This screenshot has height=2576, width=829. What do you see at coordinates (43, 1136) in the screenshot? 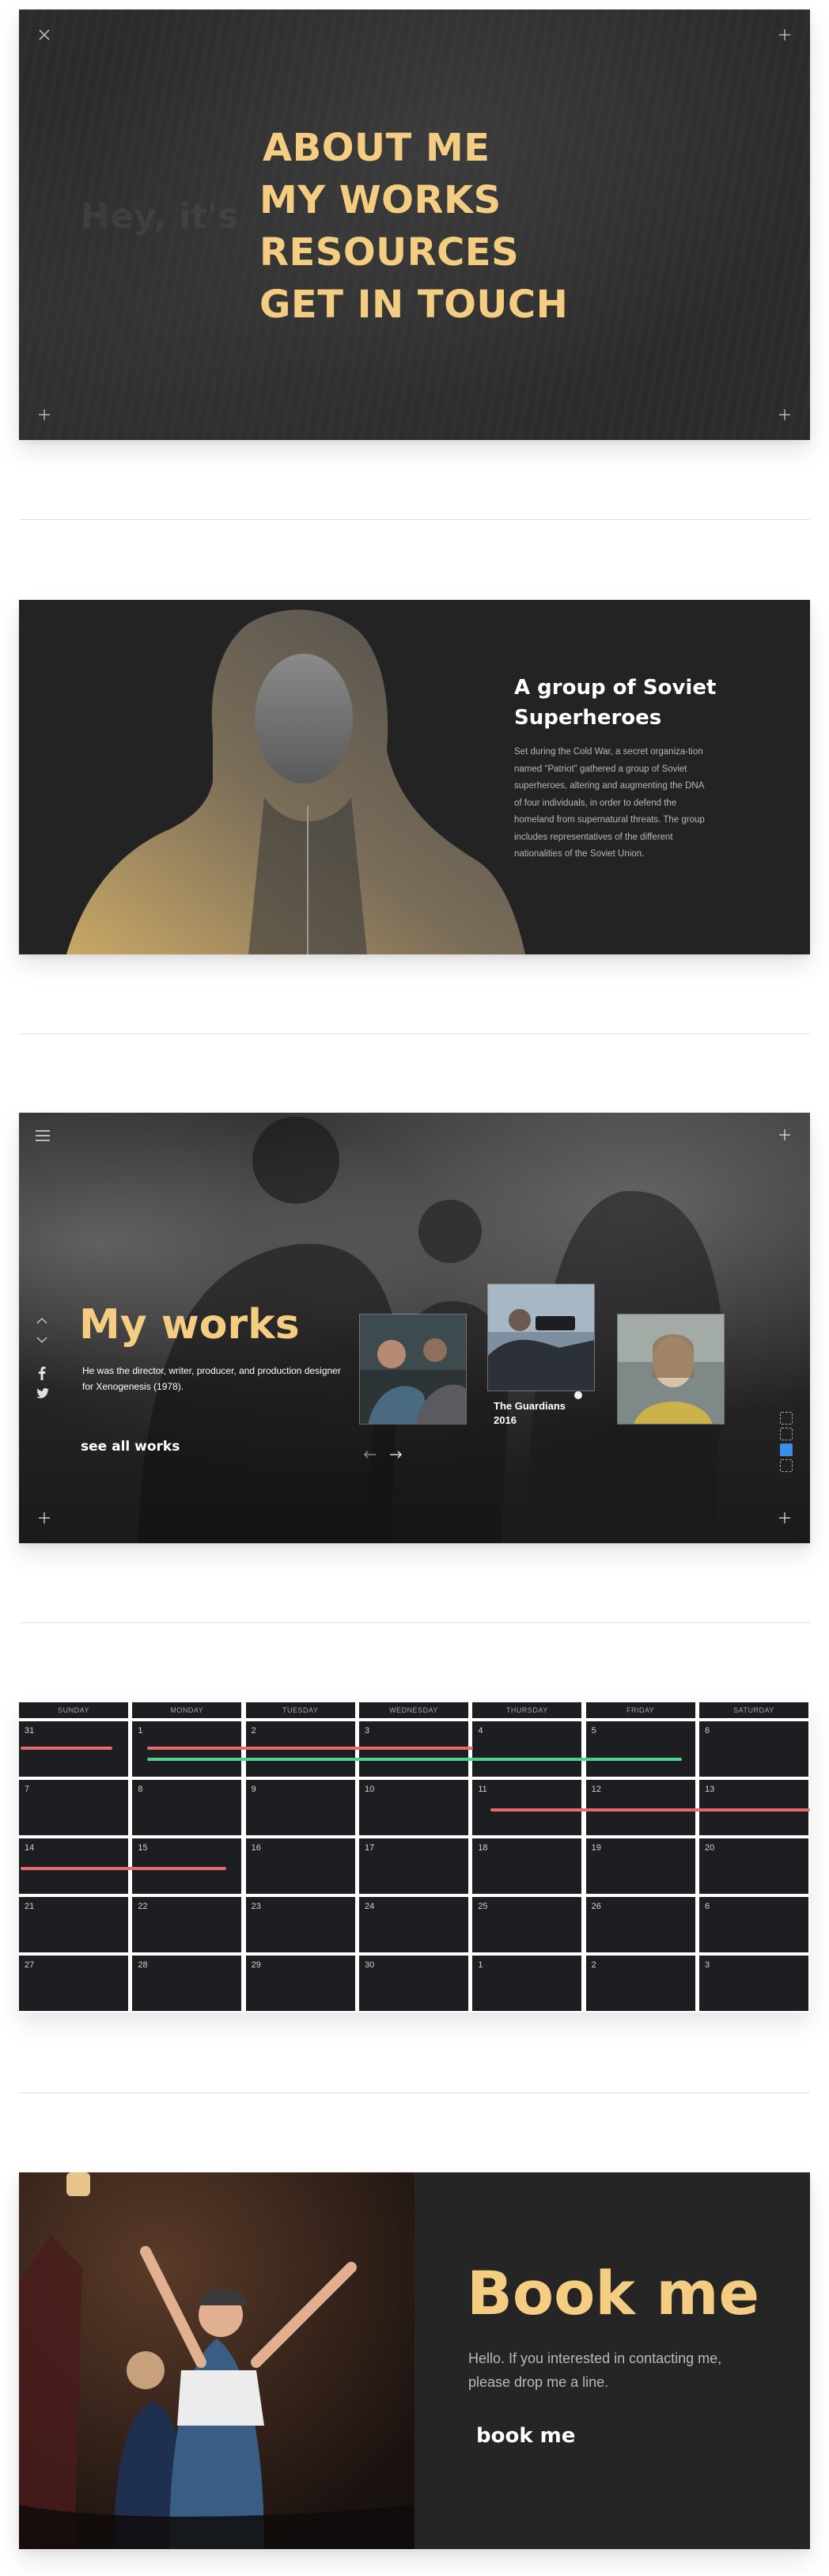
I see `menu-icon` at bounding box center [43, 1136].